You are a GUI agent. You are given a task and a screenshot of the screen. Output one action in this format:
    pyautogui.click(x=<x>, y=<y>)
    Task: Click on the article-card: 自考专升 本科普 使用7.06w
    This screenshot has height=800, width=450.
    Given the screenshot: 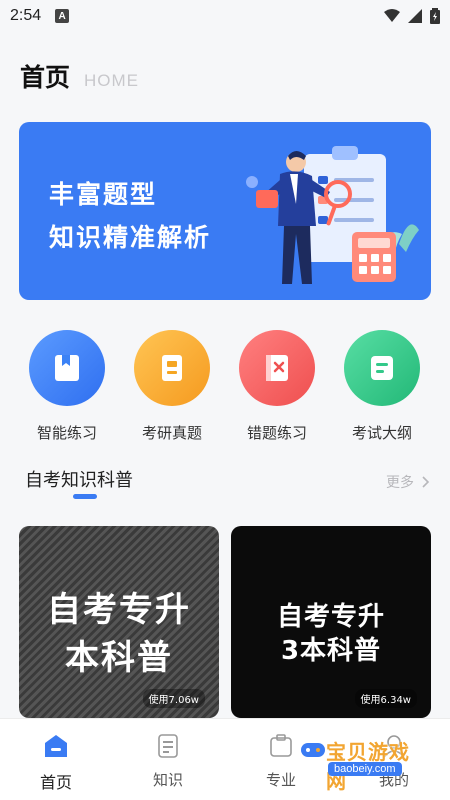 What is the action you would take?
    pyautogui.click(x=119, y=622)
    